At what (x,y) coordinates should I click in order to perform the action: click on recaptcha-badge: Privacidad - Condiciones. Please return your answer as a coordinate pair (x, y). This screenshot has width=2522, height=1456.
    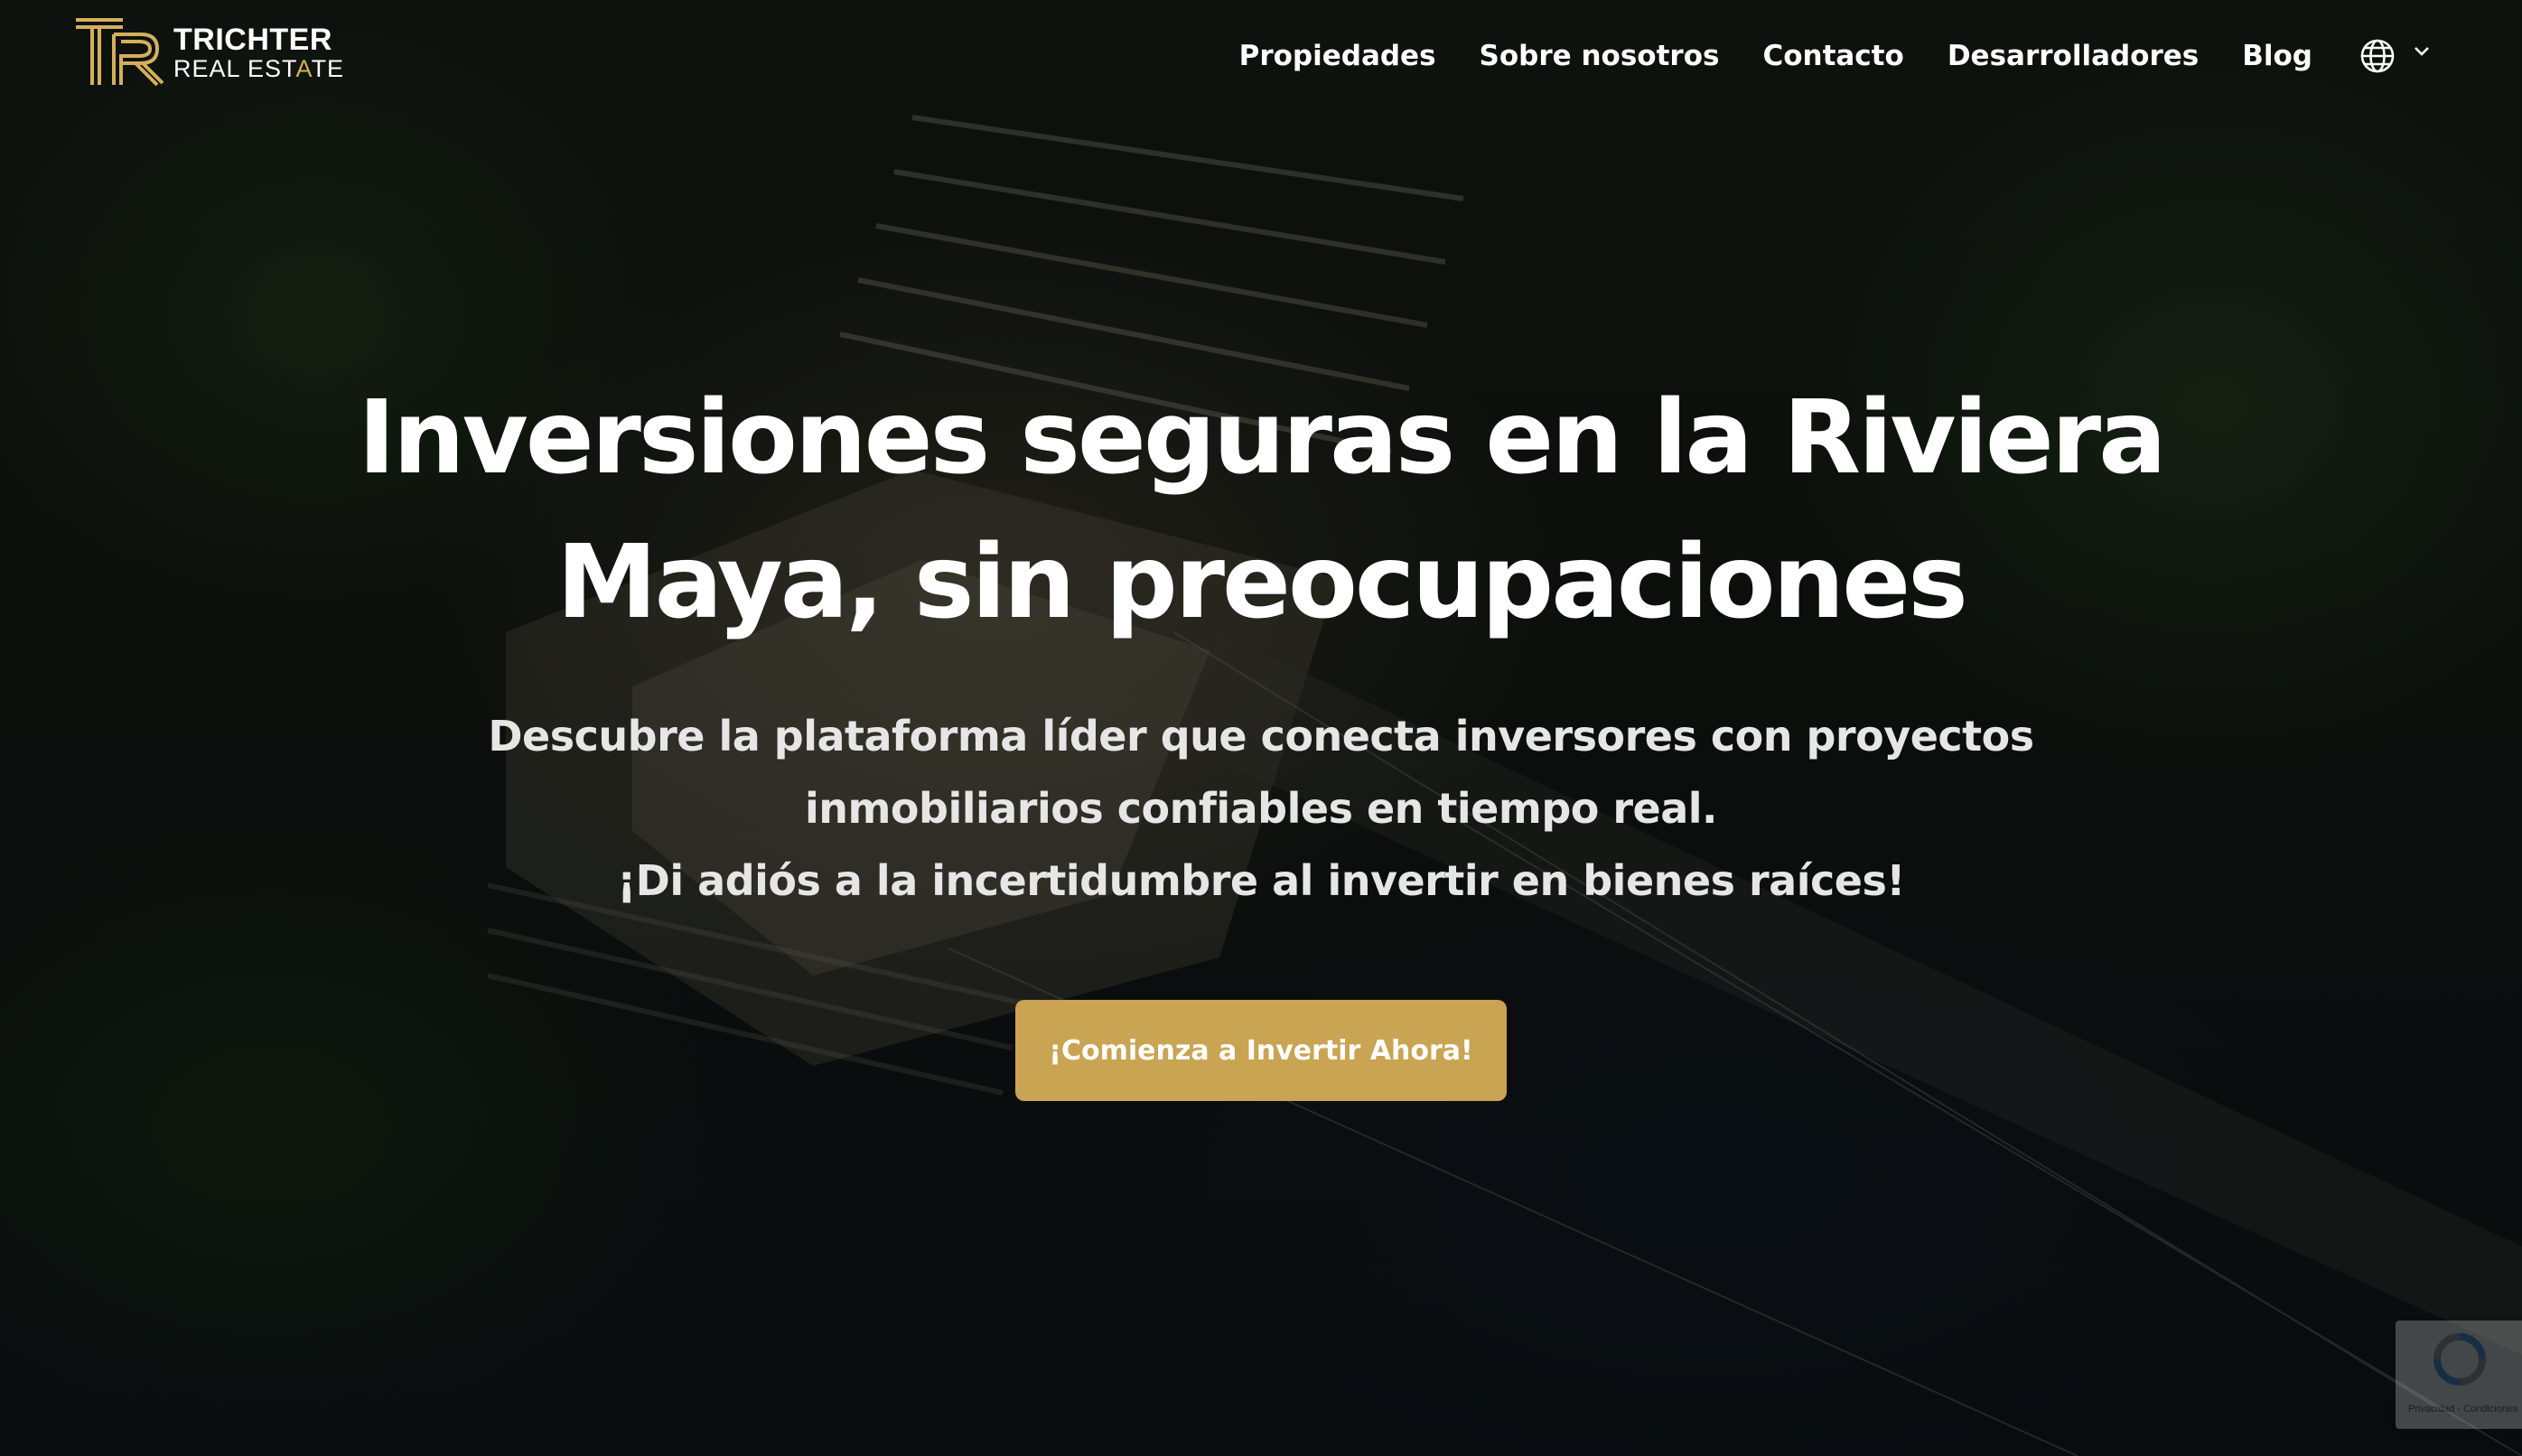
    Looking at the image, I should click on (2459, 1375).